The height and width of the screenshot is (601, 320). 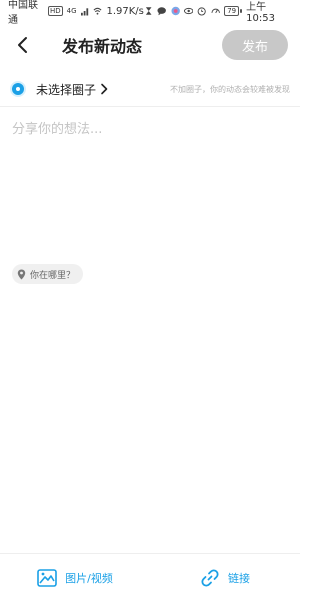 What do you see at coordinates (71, 11) in the screenshot?
I see `network-type: 4G` at bounding box center [71, 11].